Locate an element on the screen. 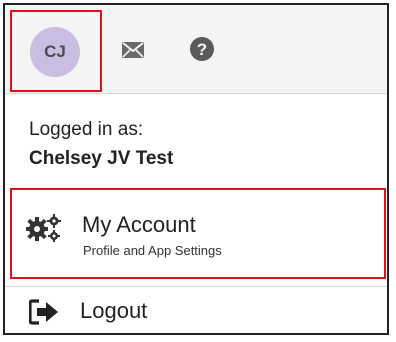 This screenshot has height=342, width=396. gears-icon is located at coordinates (44, 230).